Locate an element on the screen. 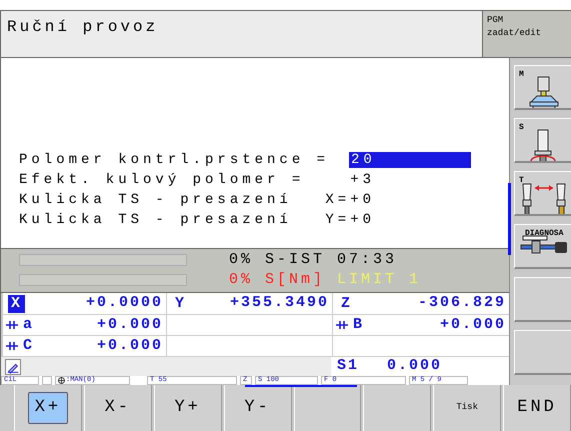  load-reading: LIMIT 1 is located at coordinates (379, 280).